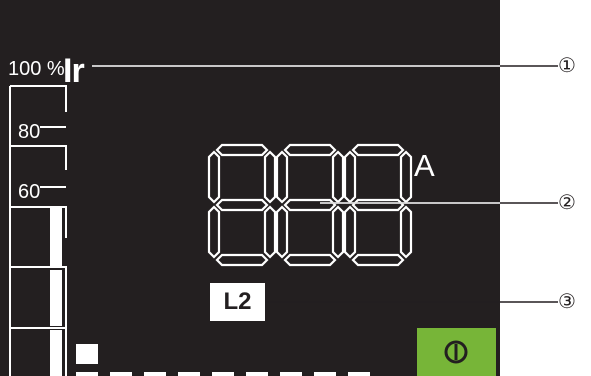 This screenshot has height=376, width=591. Describe the element at coordinates (567, 202) in the screenshot. I see `callout-2: ②` at that location.